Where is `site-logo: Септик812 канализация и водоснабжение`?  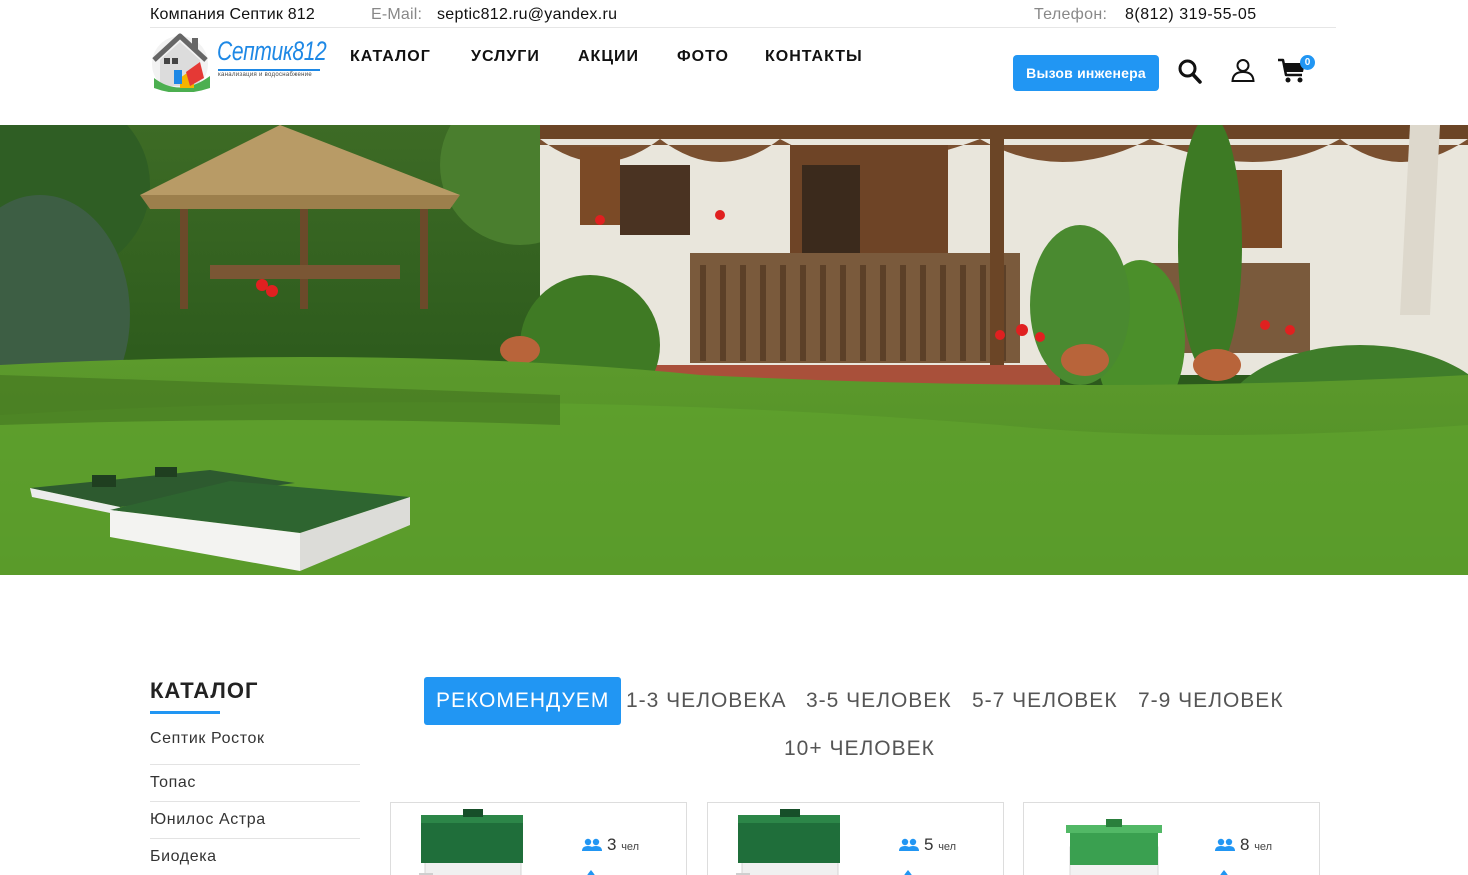 site-logo: Септик812 канализация и водоснабжение is located at coordinates (238, 60).